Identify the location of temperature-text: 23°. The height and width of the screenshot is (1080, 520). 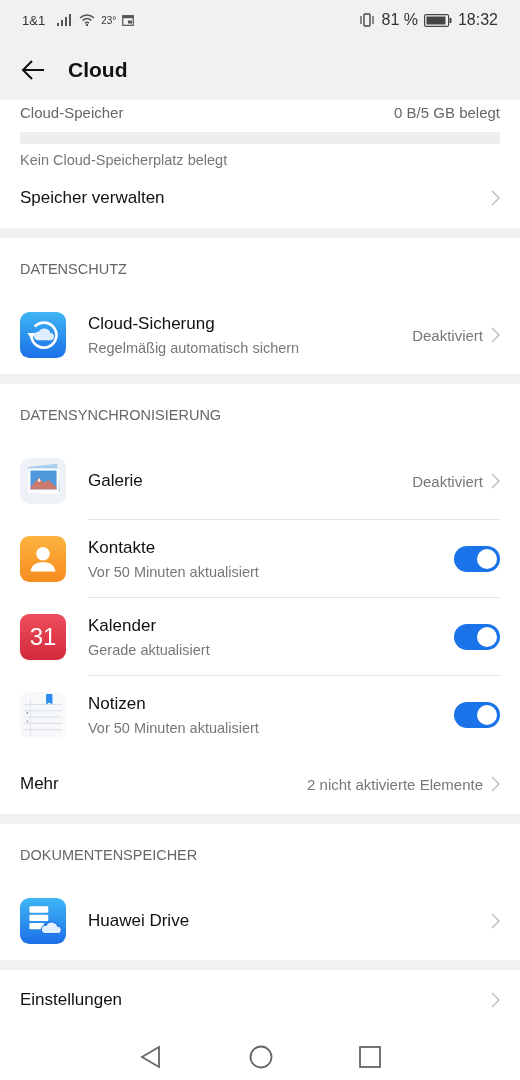
(109, 20).